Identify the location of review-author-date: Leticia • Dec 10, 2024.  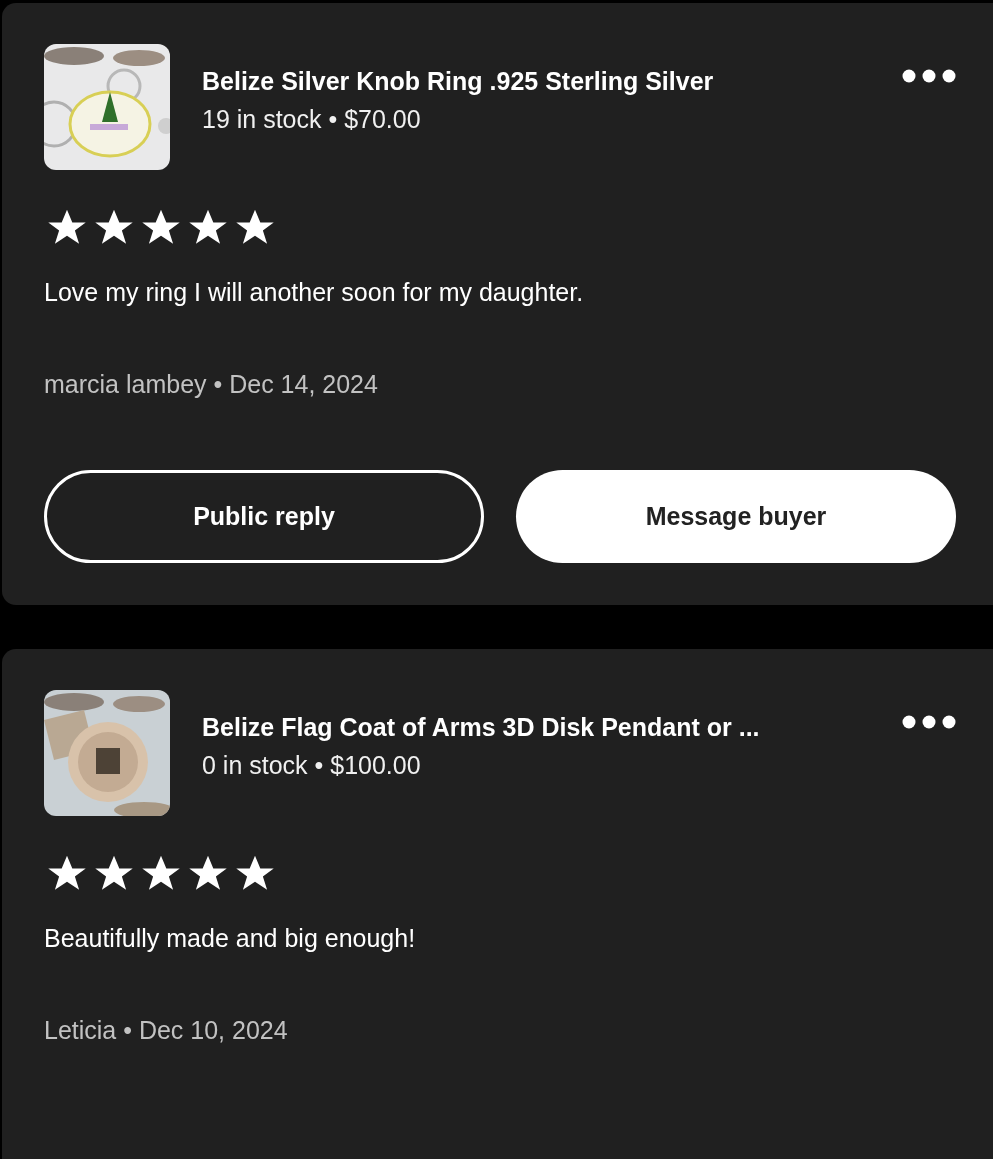
(166, 1030).